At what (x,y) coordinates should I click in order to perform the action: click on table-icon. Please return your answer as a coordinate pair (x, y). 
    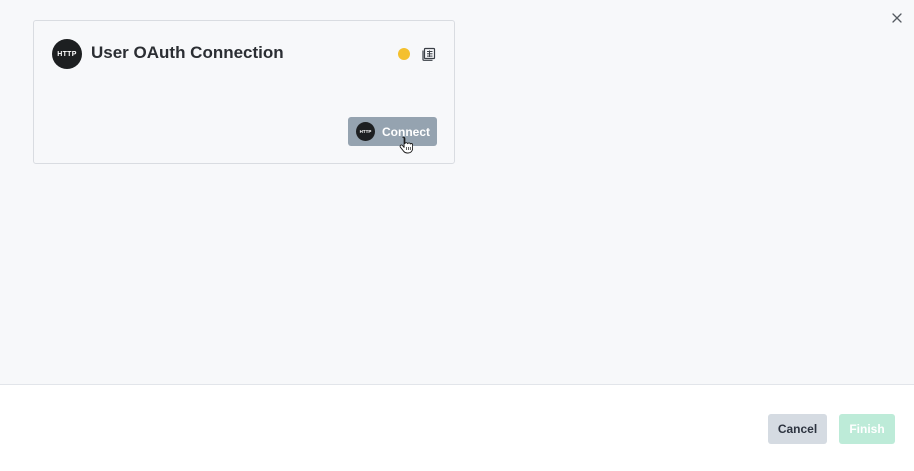
    Looking at the image, I should click on (429, 54).